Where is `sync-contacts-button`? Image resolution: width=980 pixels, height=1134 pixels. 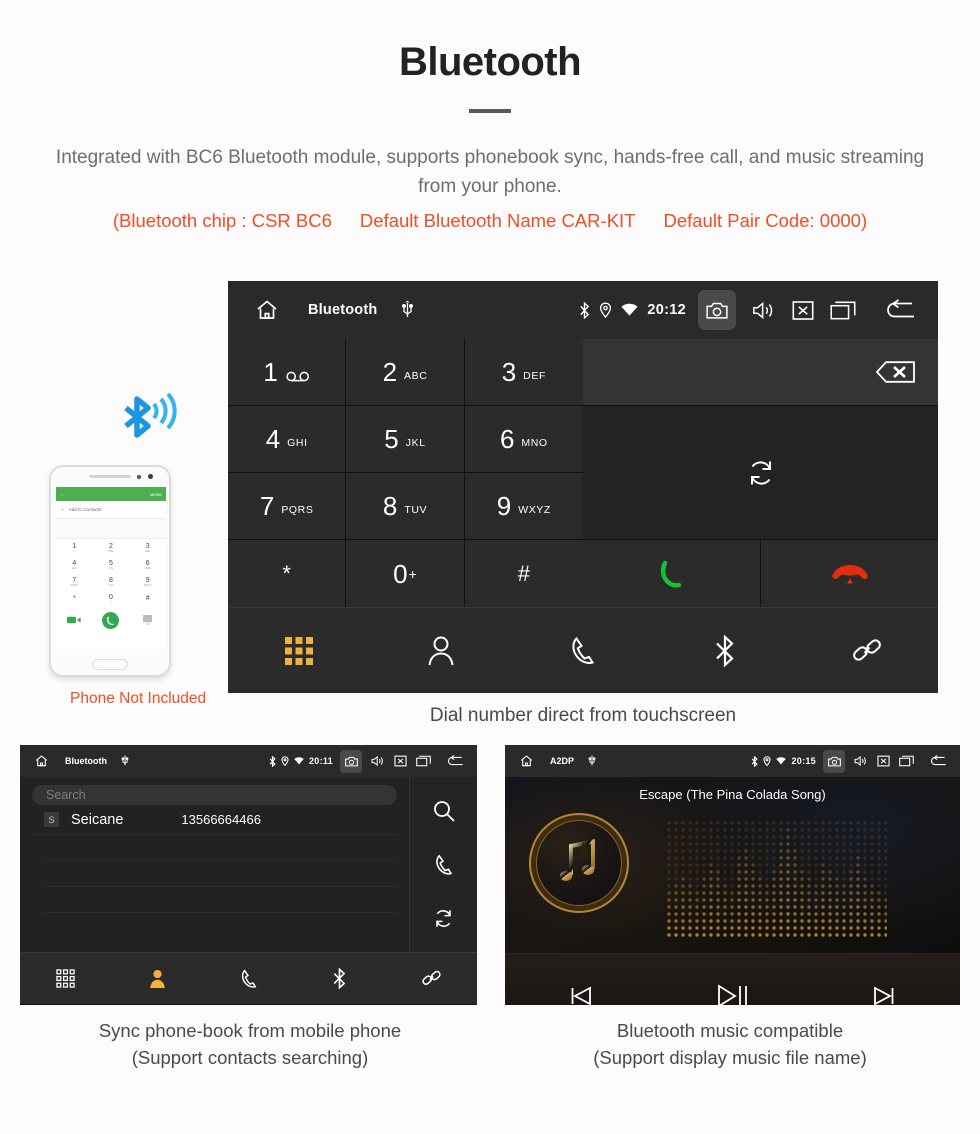 sync-contacts-button is located at coordinates (760, 473).